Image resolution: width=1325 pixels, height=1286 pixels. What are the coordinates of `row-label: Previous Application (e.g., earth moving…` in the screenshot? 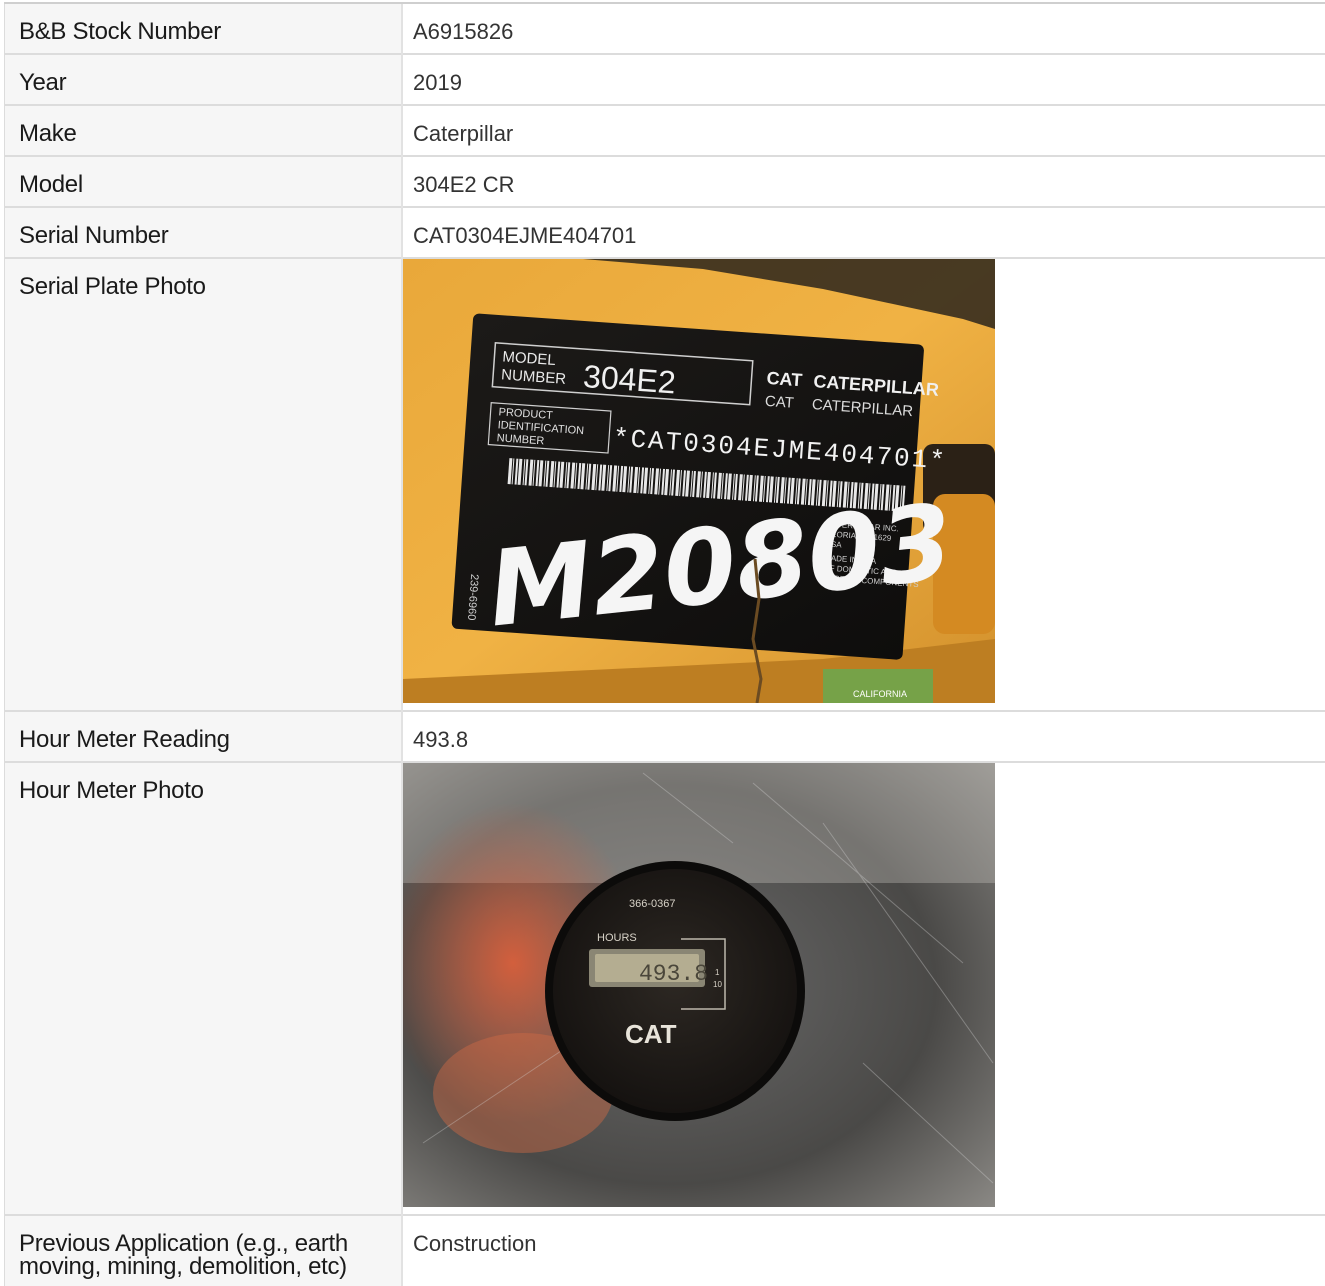 It's located at (203, 1247).